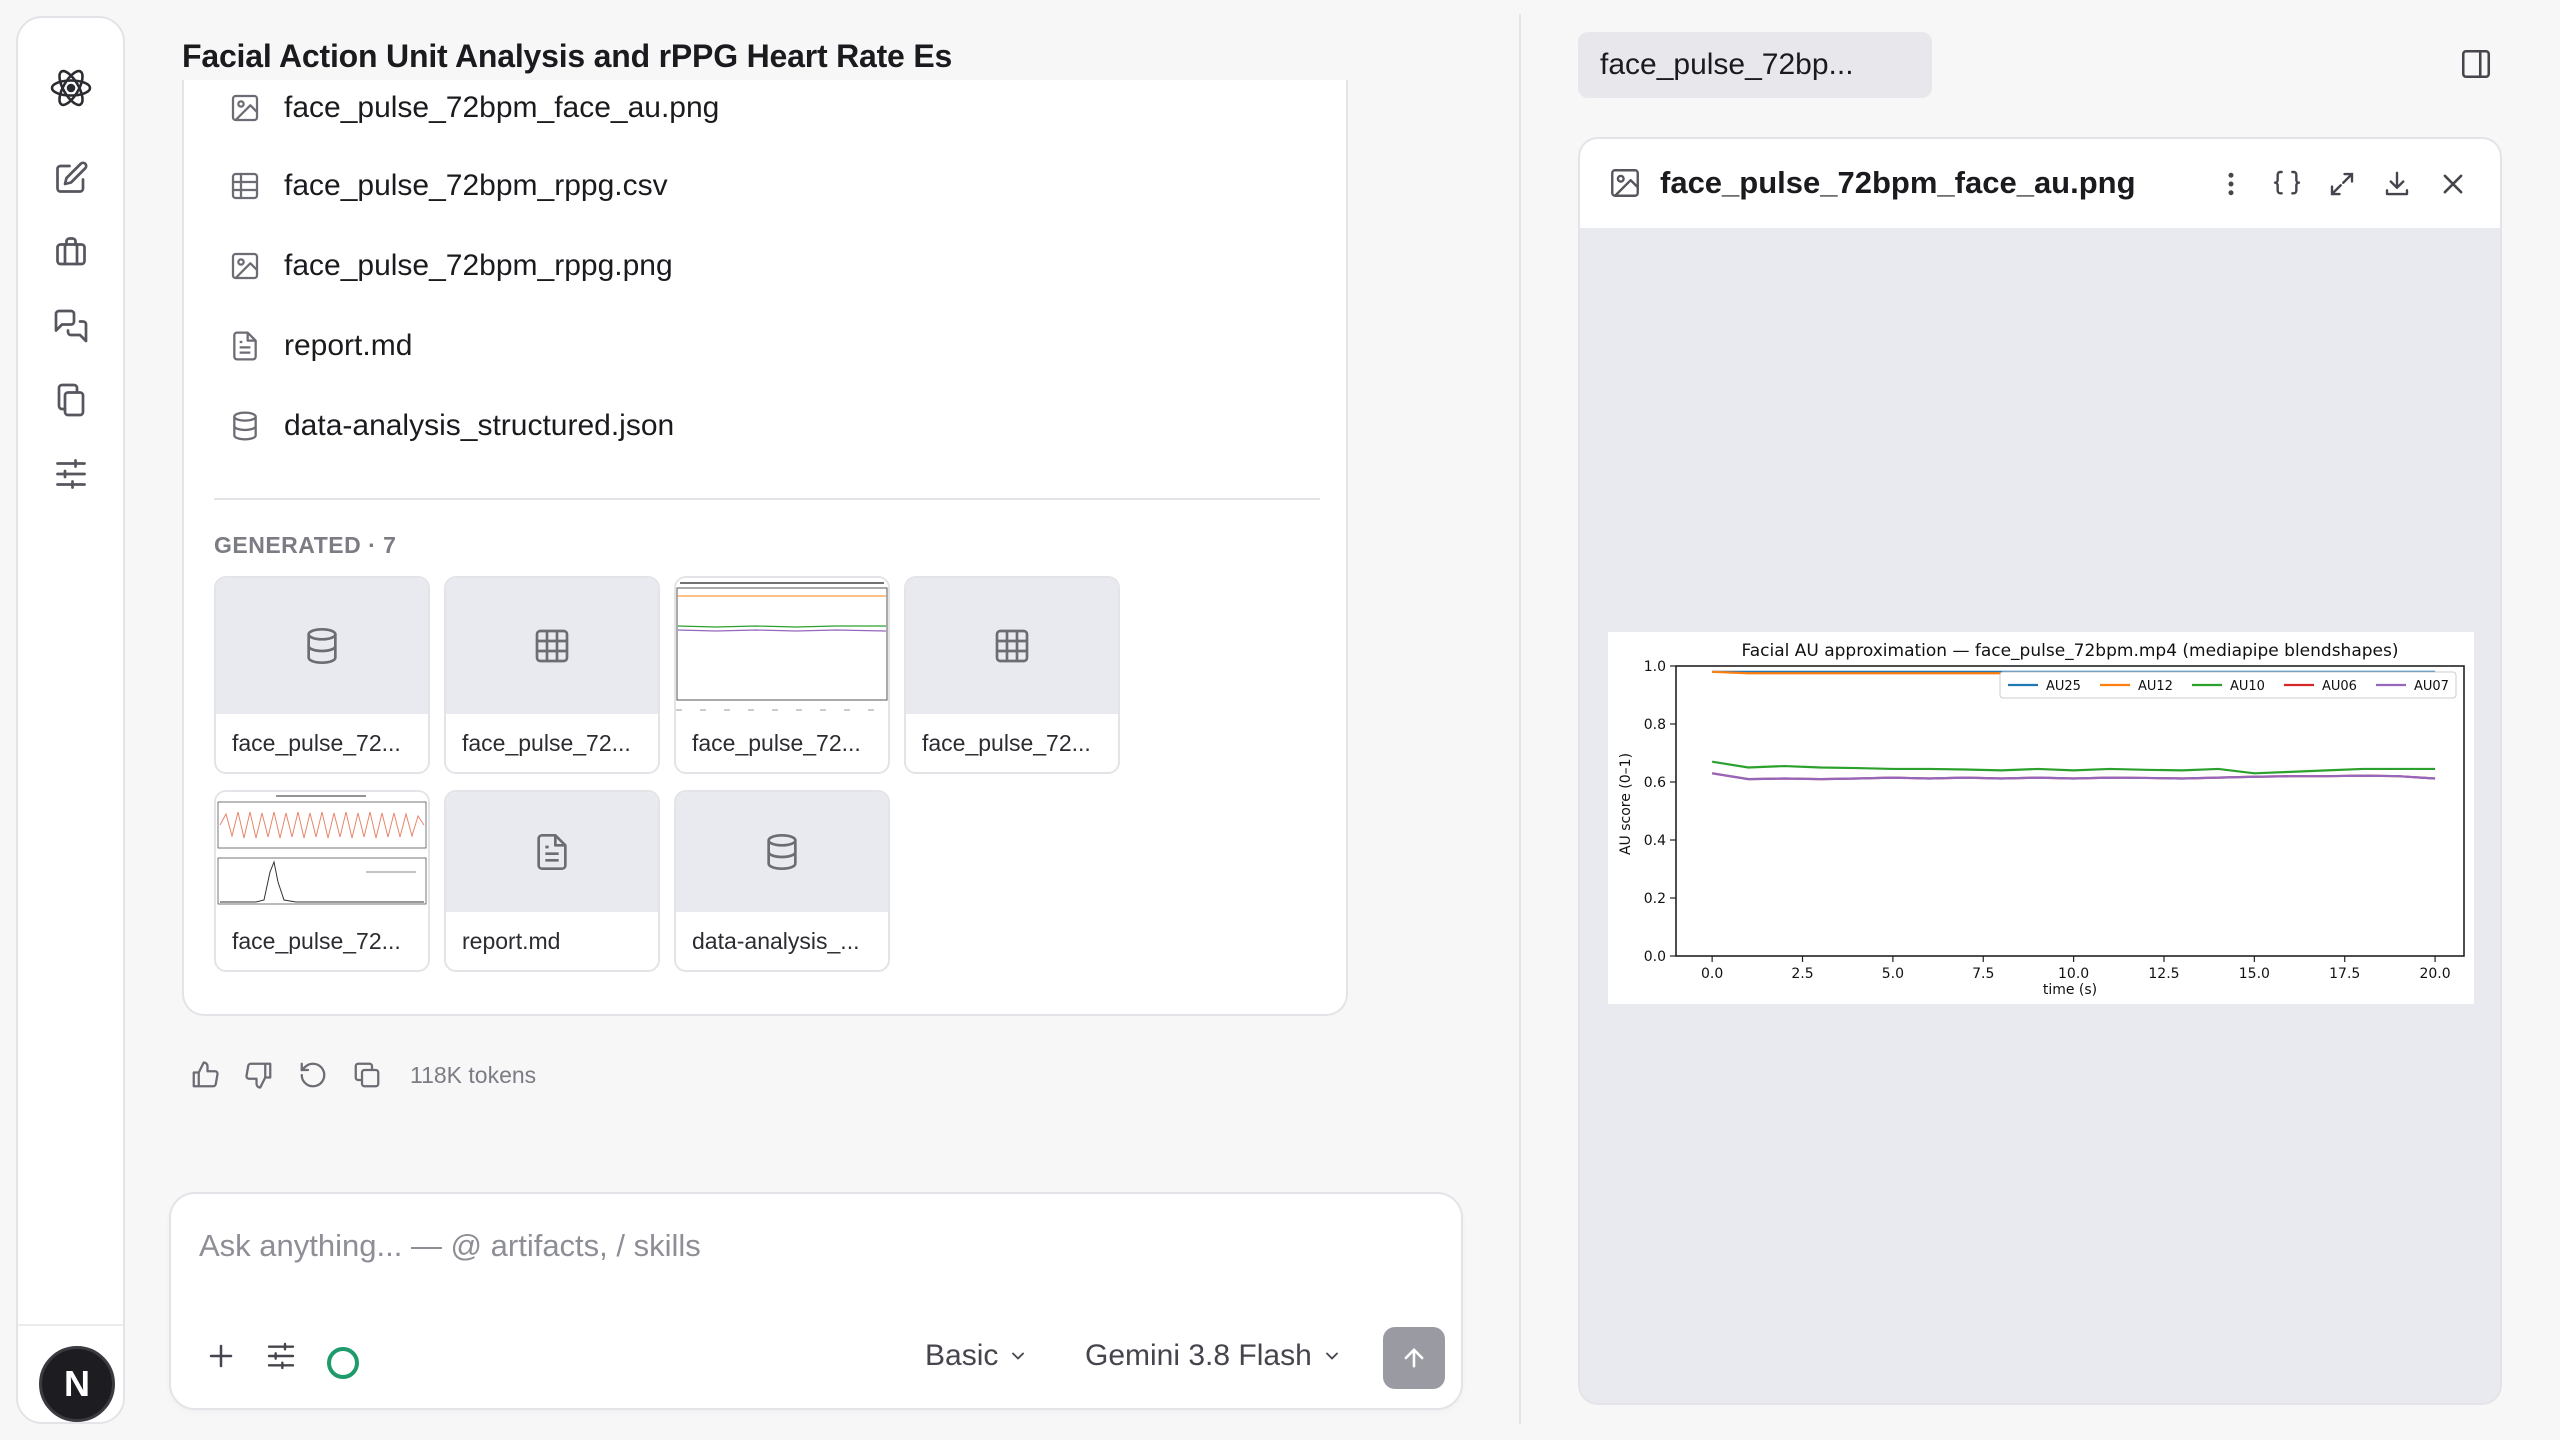 The image size is (2560, 1440). I want to click on x-tick-label: 12.5, so click(2163, 974).